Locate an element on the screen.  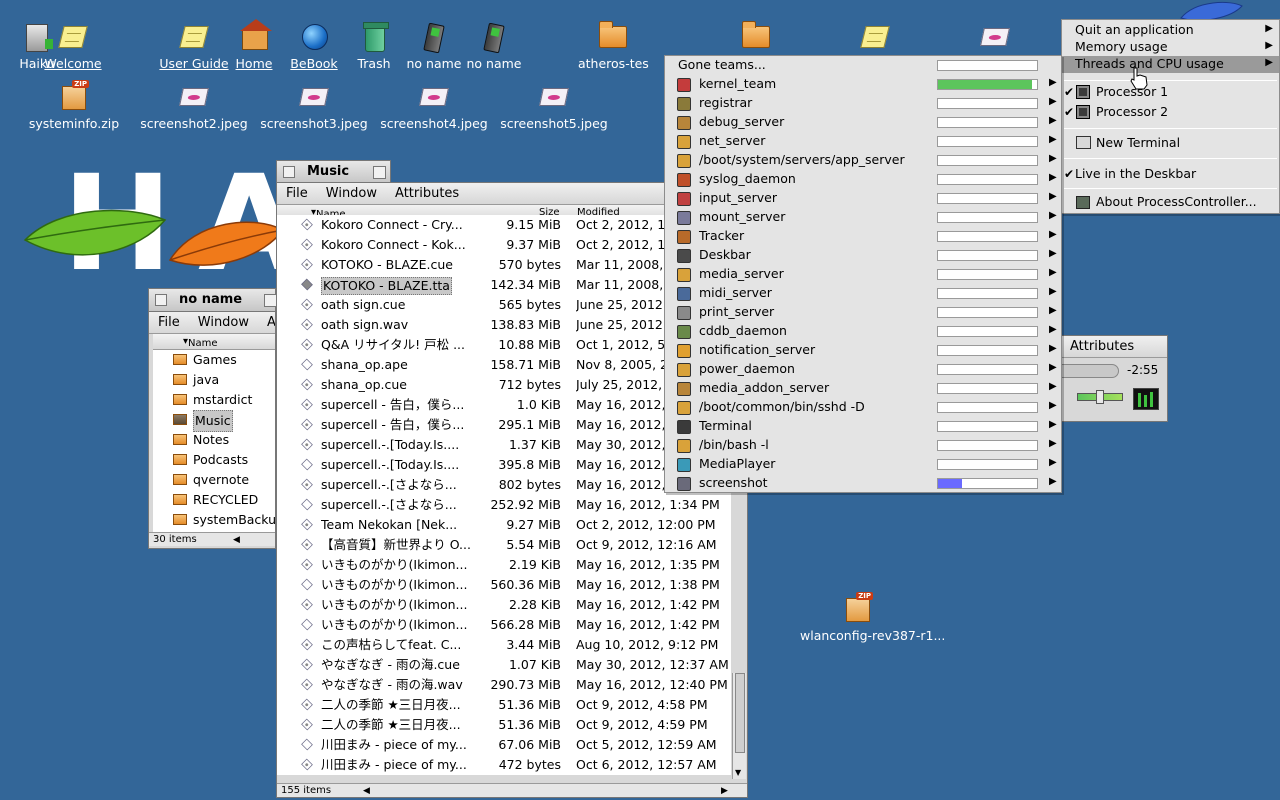
team-item-debug-server: debug_server ▶ is located at coordinates (864, 122).